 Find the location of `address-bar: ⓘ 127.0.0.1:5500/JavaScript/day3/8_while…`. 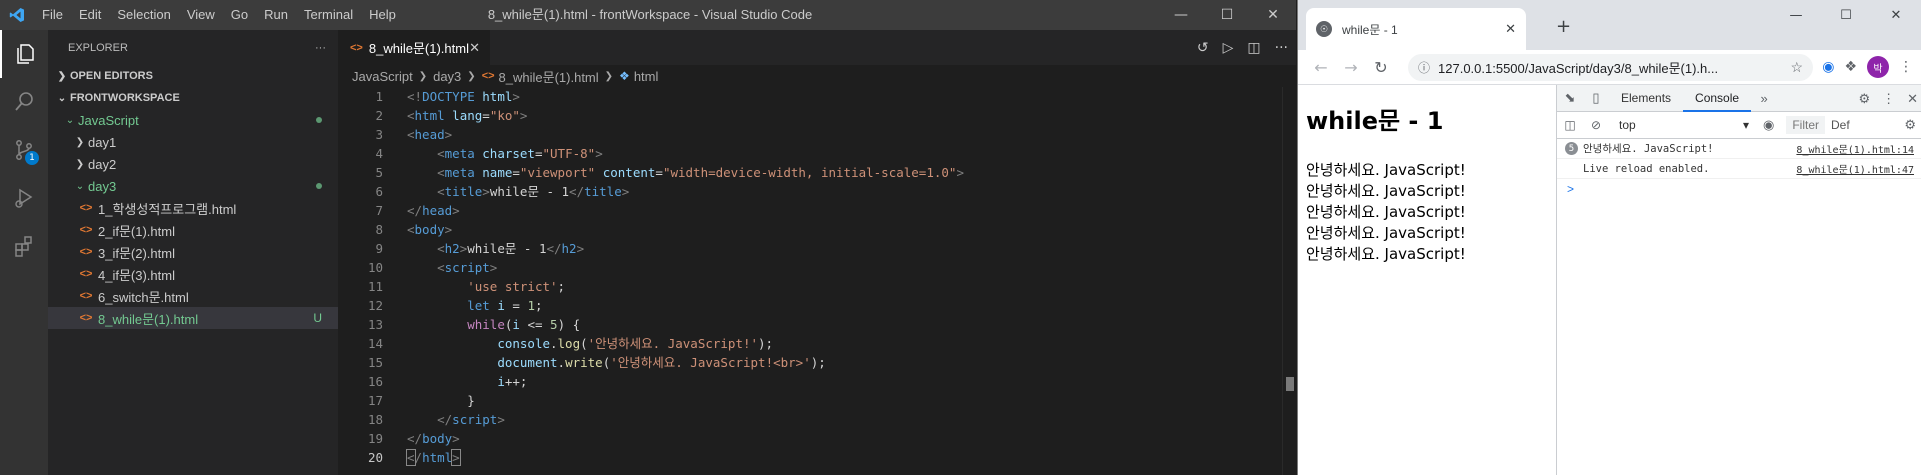

address-bar: ⓘ 127.0.0.1:5500/JavaScript/day3/8_while… is located at coordinates (1610, 67).